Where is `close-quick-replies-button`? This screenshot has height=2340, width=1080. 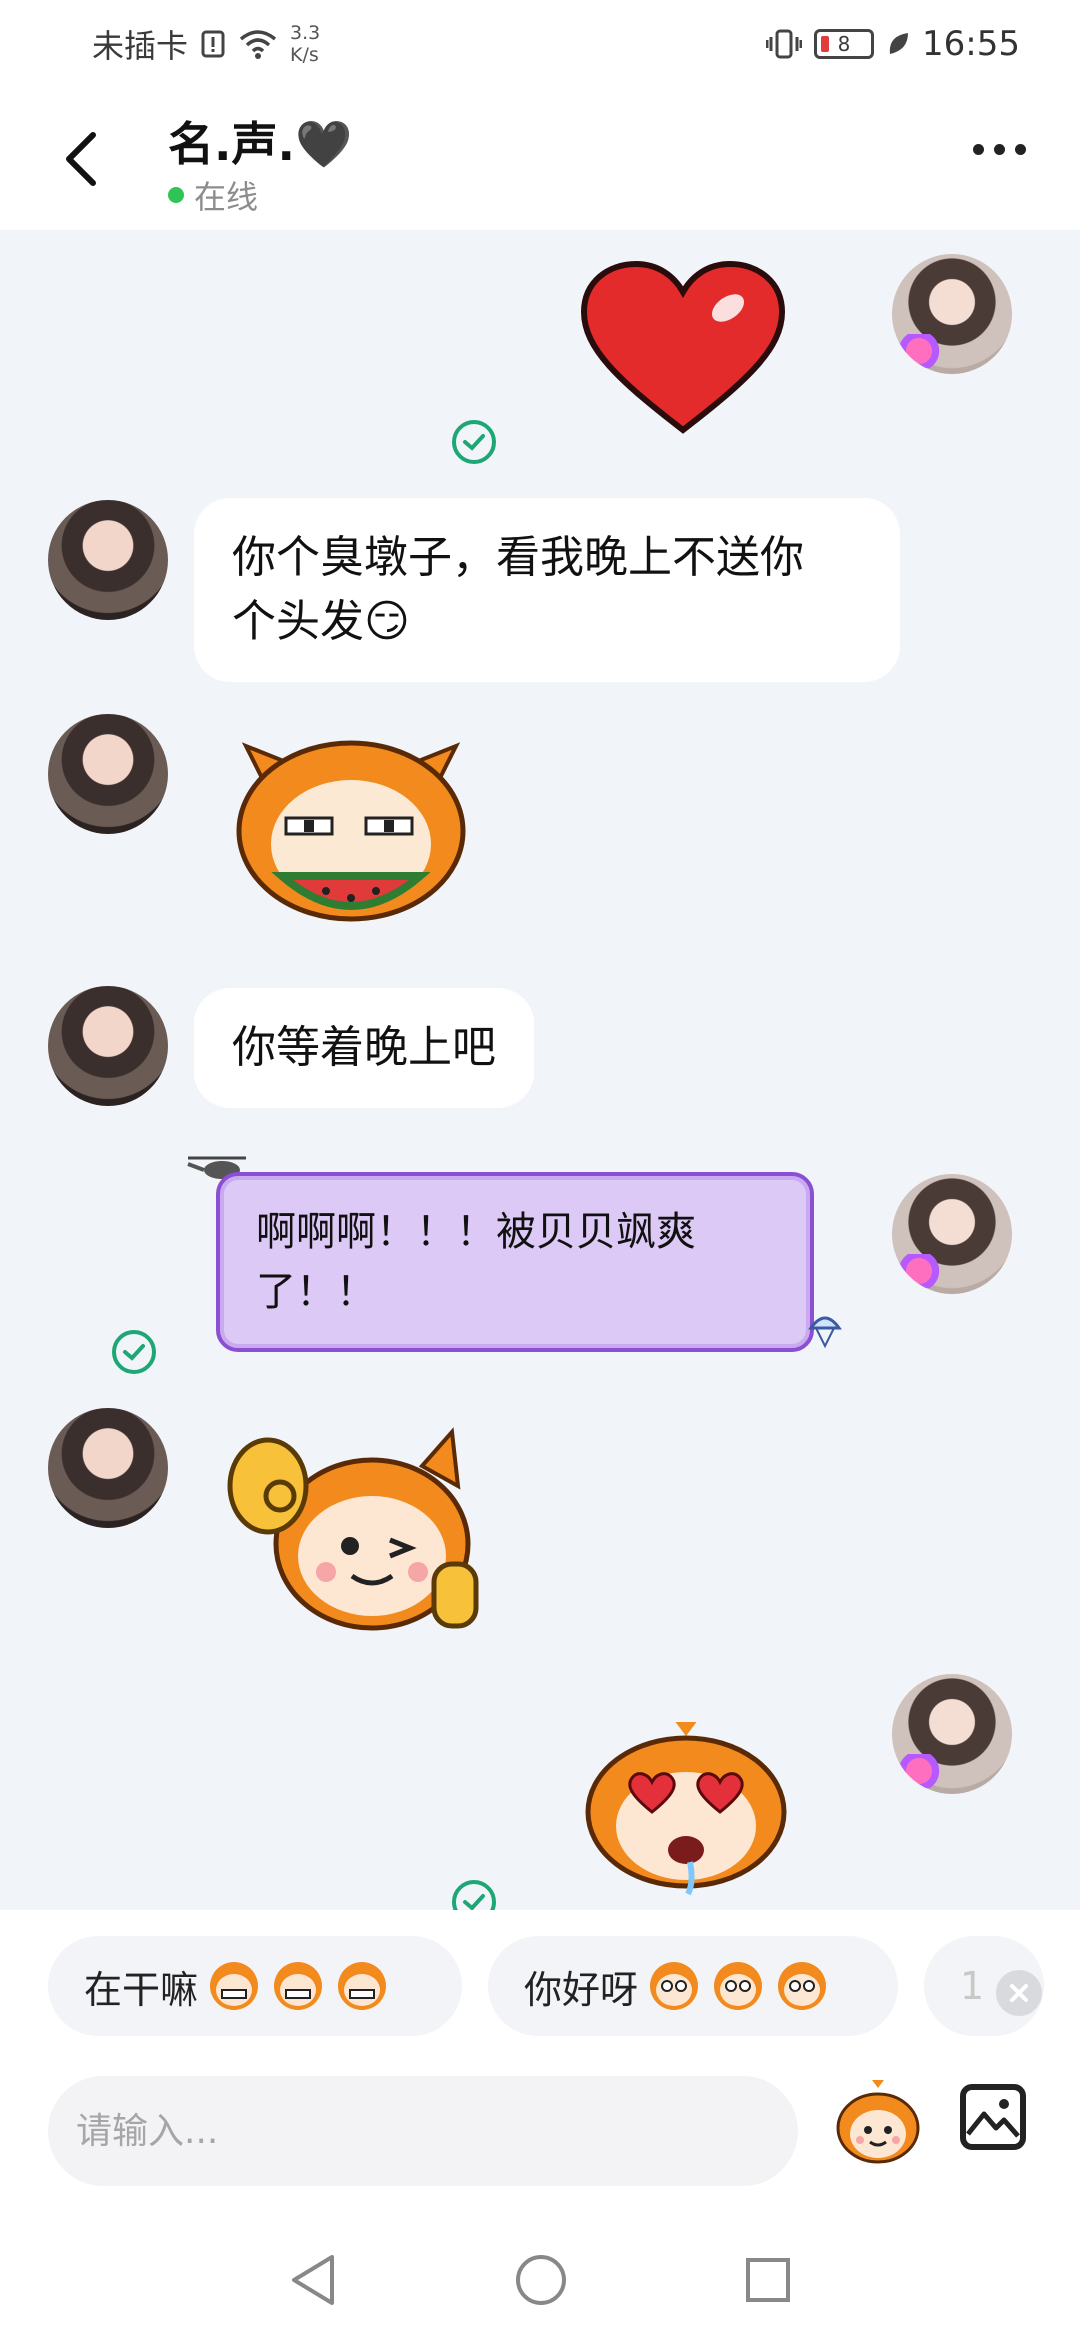 close-quick-replies-button is located at coordinates (1019, 1993).